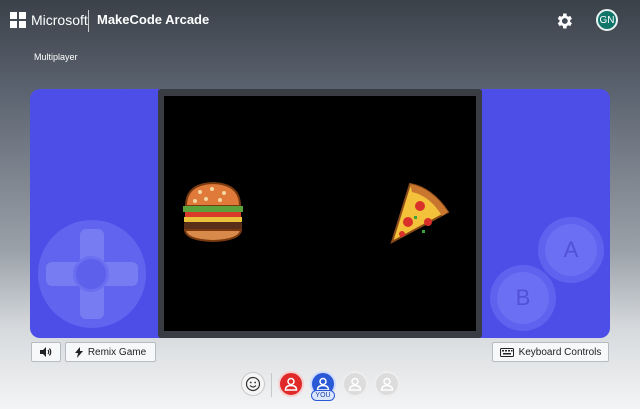  I want to click on emote-button, so click(253, 384).